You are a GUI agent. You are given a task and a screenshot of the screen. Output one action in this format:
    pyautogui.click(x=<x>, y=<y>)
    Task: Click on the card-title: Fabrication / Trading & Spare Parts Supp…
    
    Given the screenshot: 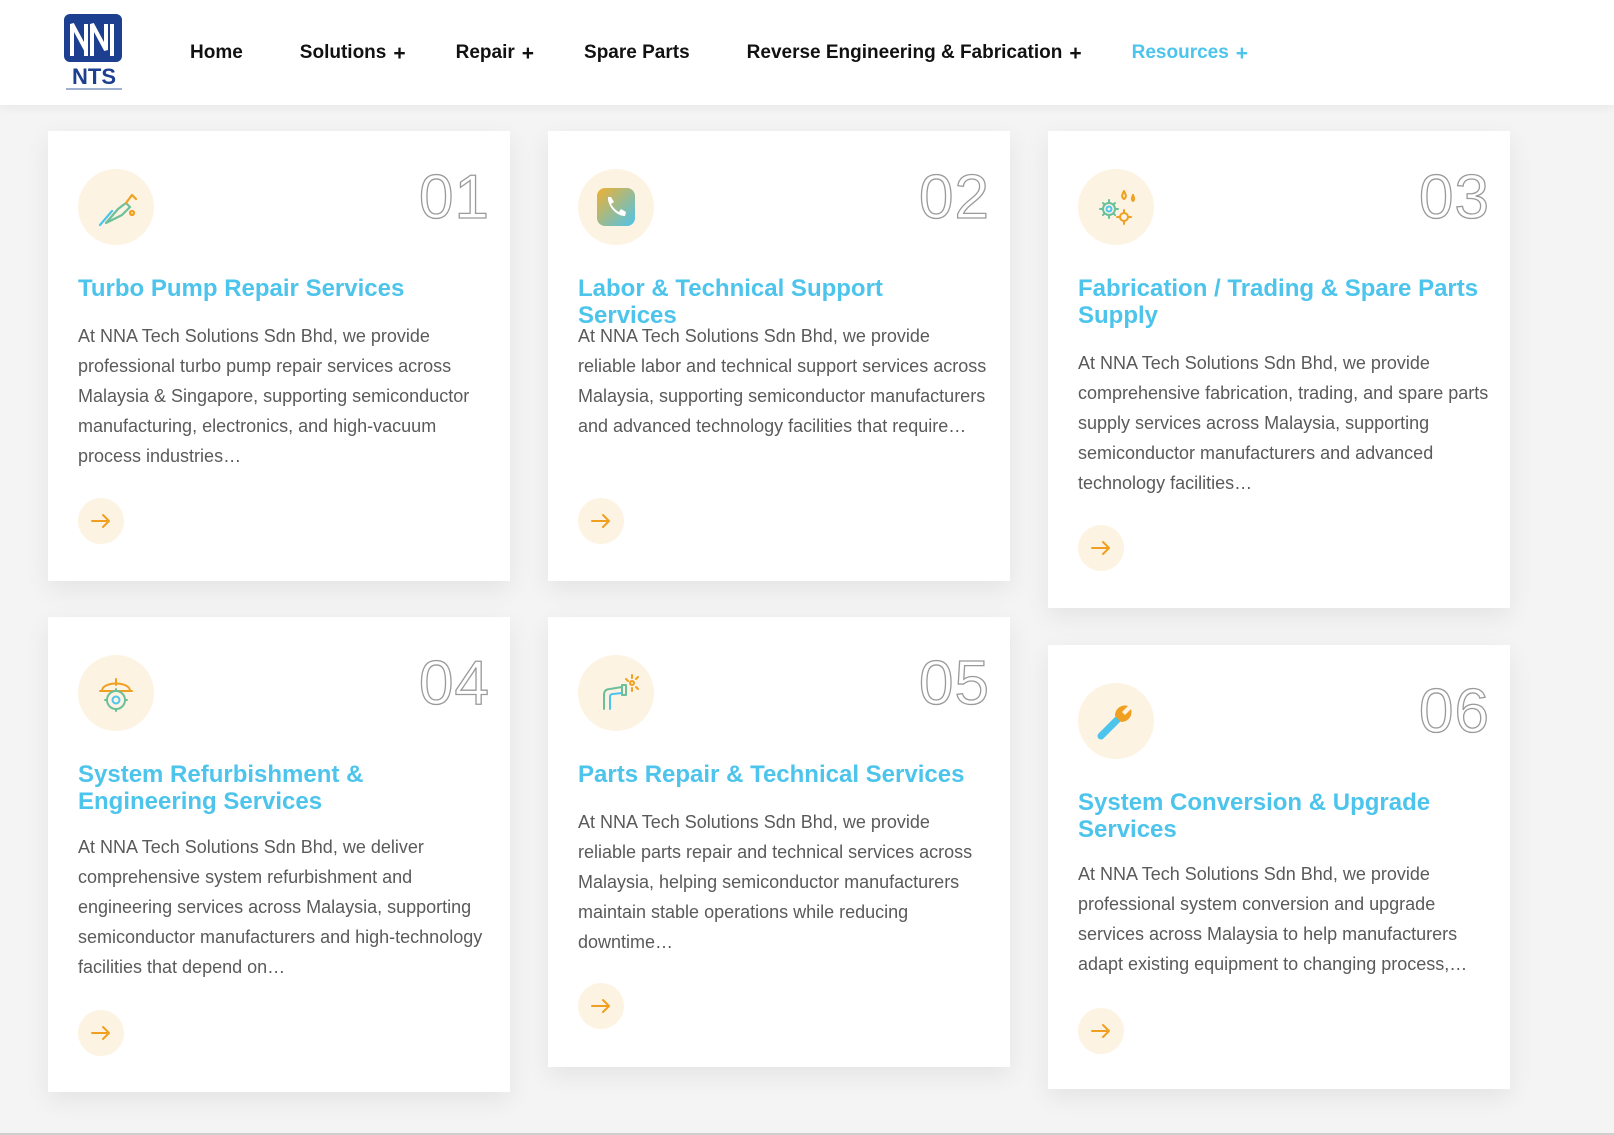 What is the action you would take?
    pyautogui.click(x=1283, y=302)
    